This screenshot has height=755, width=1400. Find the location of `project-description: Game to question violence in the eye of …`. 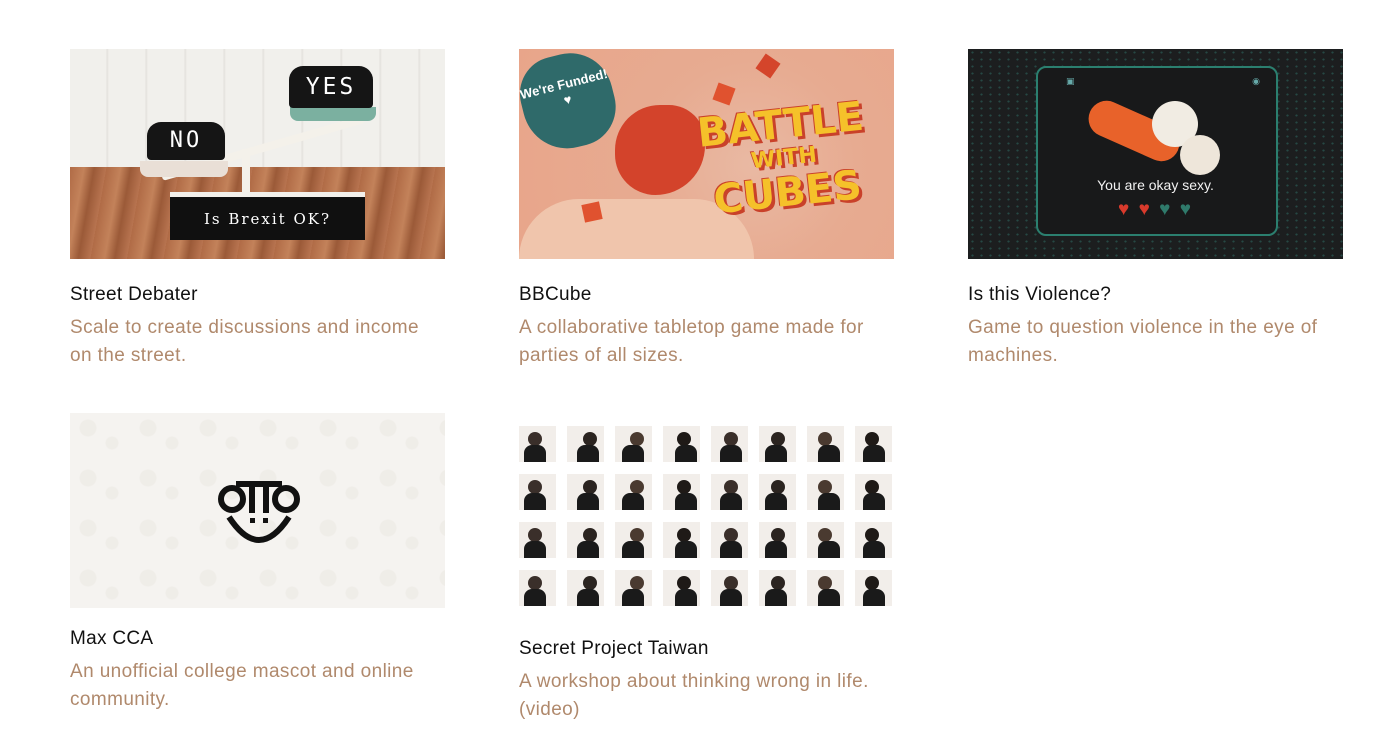

project-description: Game to question violence in the eye of … is located at coordinates (1143, 341).